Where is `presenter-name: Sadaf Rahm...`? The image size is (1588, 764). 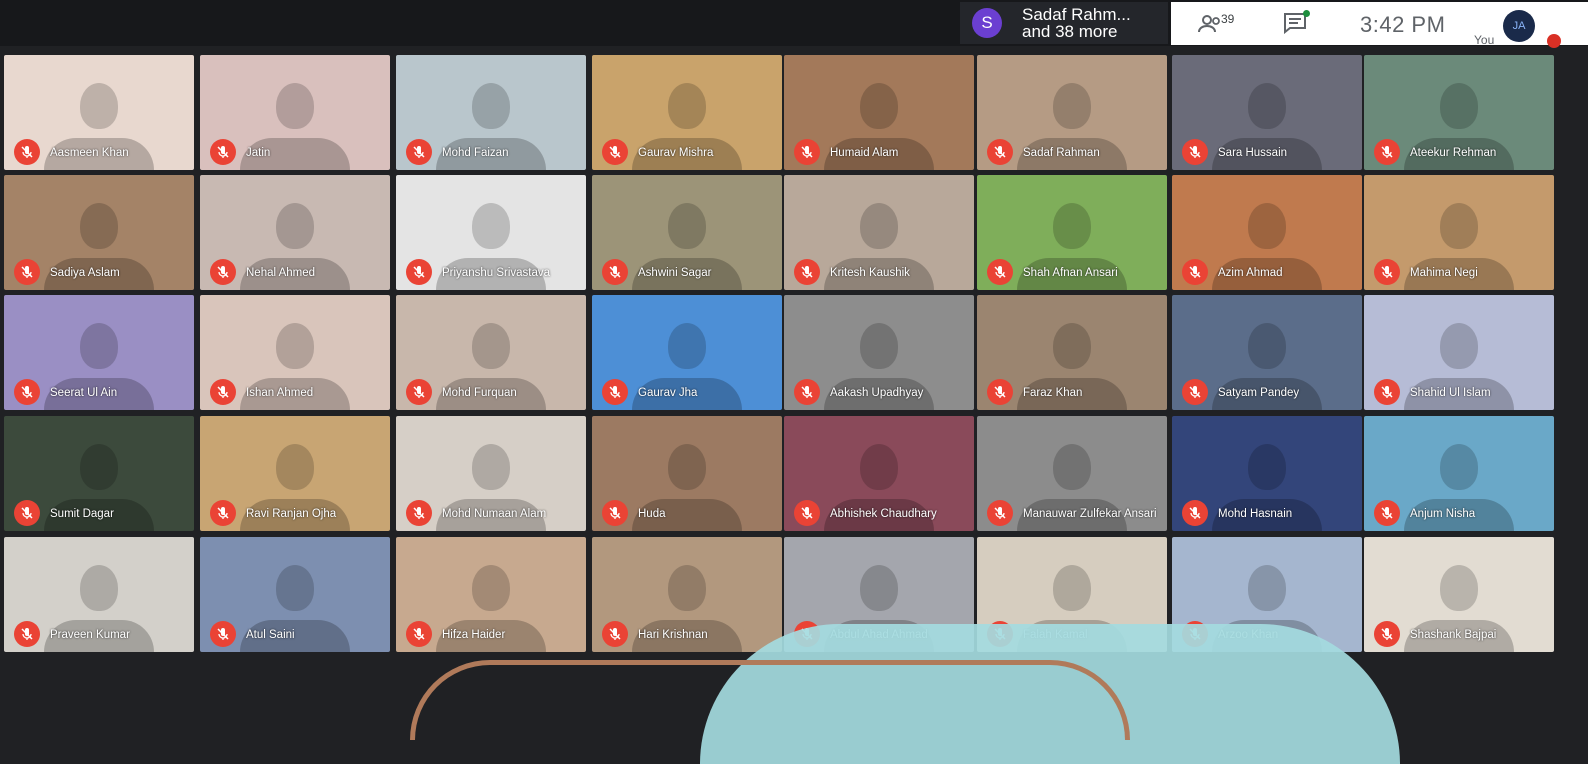
presenter-name: Sadaf Rahm... is located at coordinates (1076, 14).